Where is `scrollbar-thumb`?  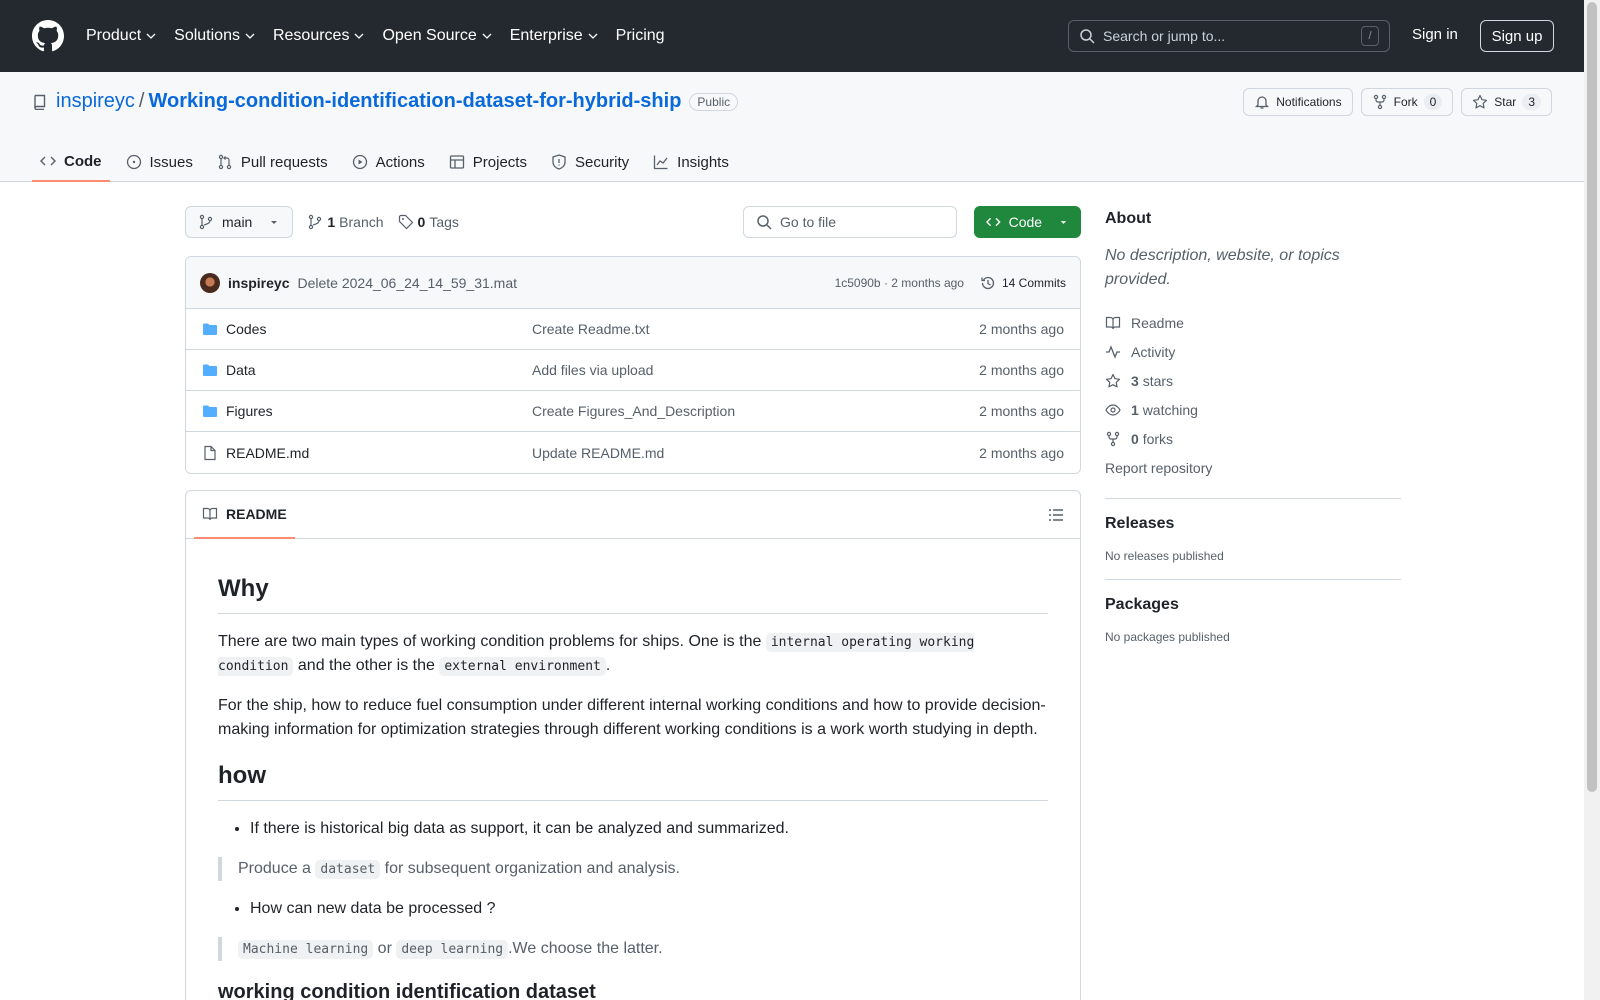 scrollbar-thumb is located at coordinates (1592, 397).